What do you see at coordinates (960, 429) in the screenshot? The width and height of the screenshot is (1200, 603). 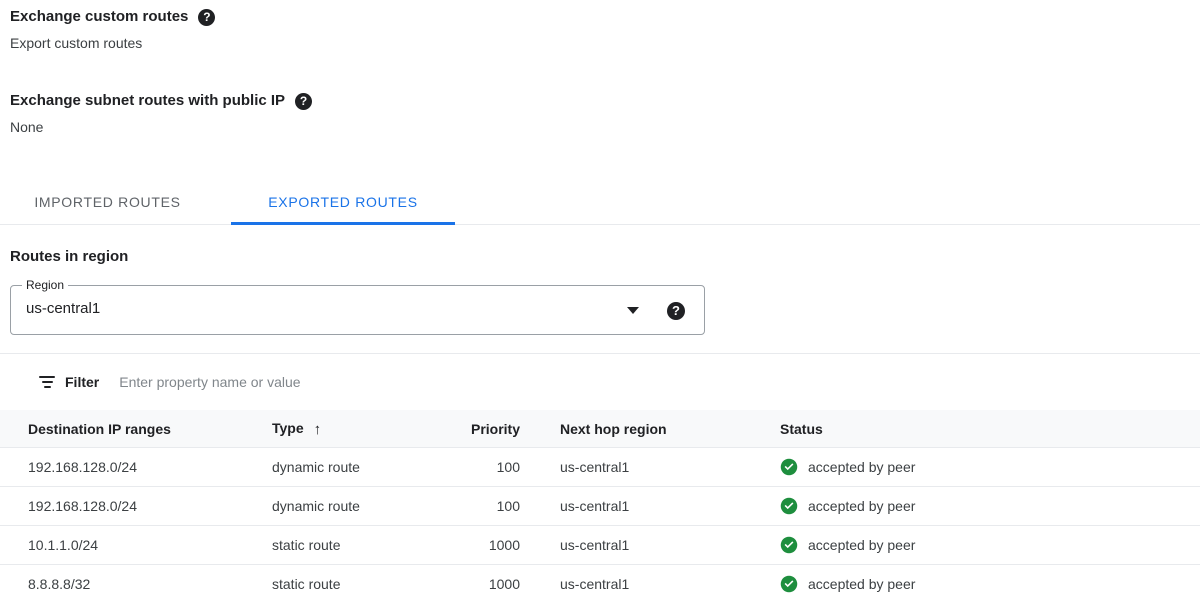 I see `column-header-status: Status` at bounding box center [960, 429].